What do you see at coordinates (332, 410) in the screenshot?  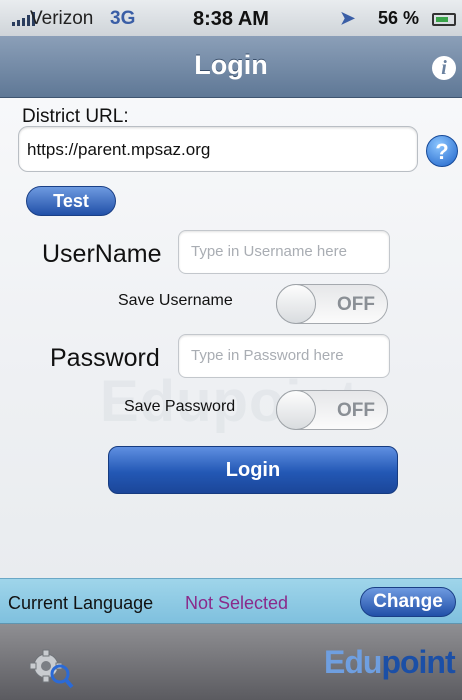 I see `save-password-toggle: OFF` at bounding box center [332, 410].